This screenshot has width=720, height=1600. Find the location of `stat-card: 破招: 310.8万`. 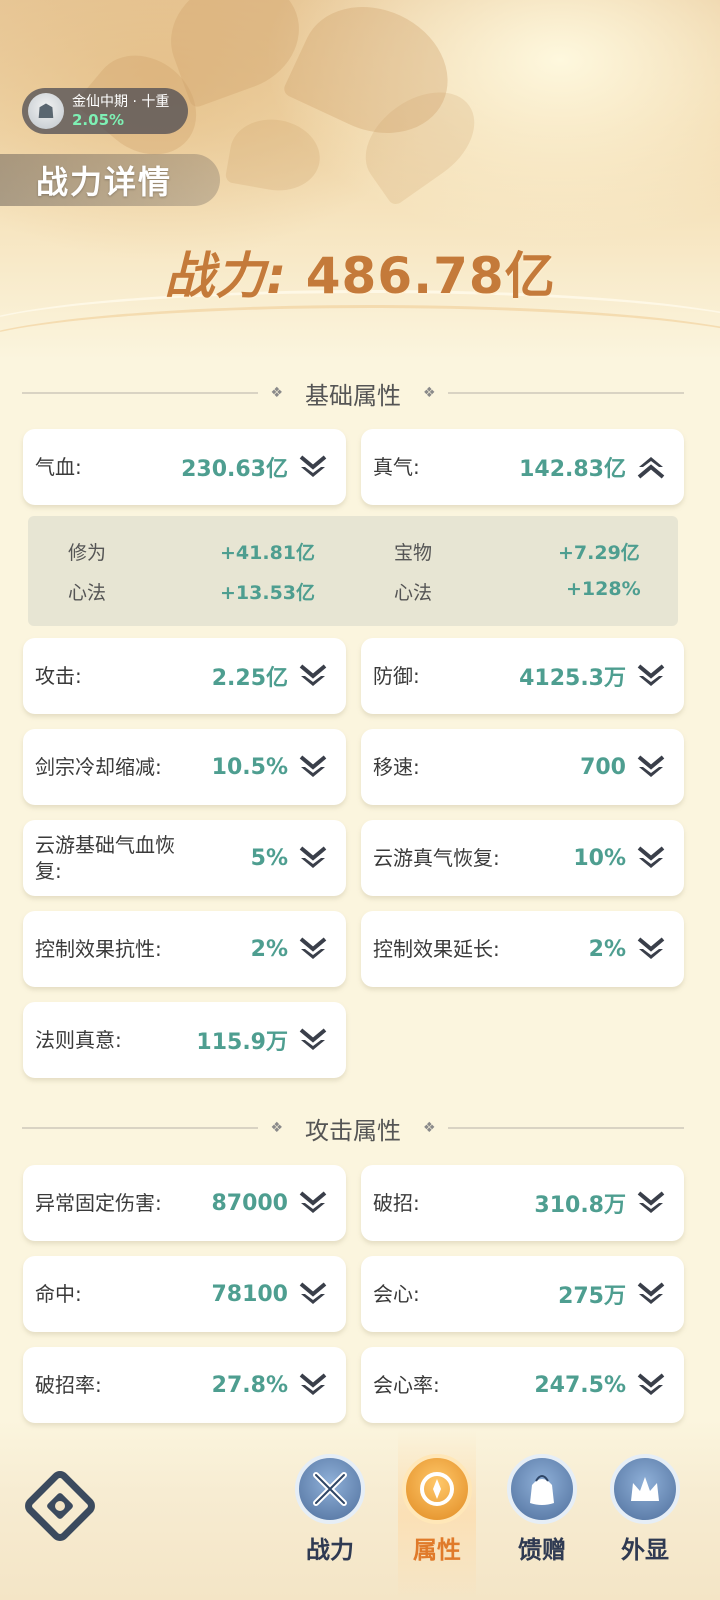

stat-card: 破招: 310.8万 is located at coordinates (522, 1203).